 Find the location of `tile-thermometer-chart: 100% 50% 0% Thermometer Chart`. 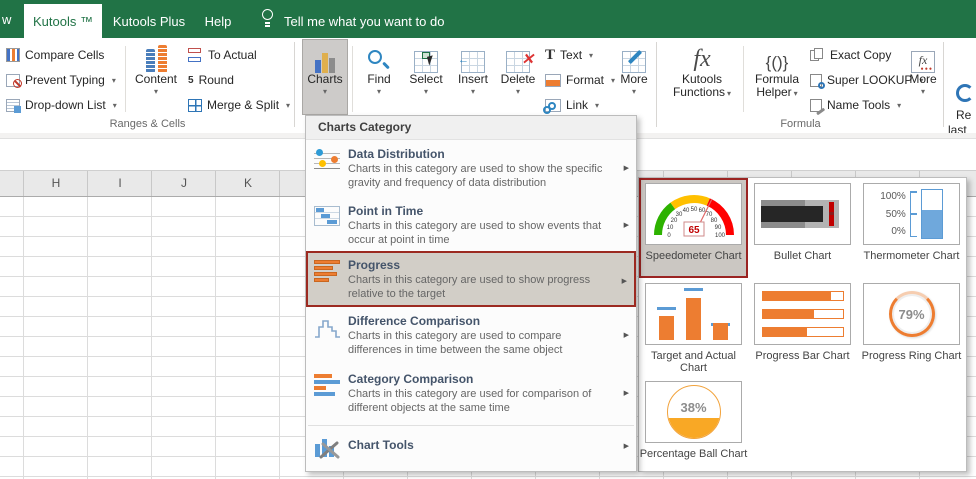

tile-thermometer-chart: 100% 50% 0% Thermometer Chart is located at coordinates (911, 228).